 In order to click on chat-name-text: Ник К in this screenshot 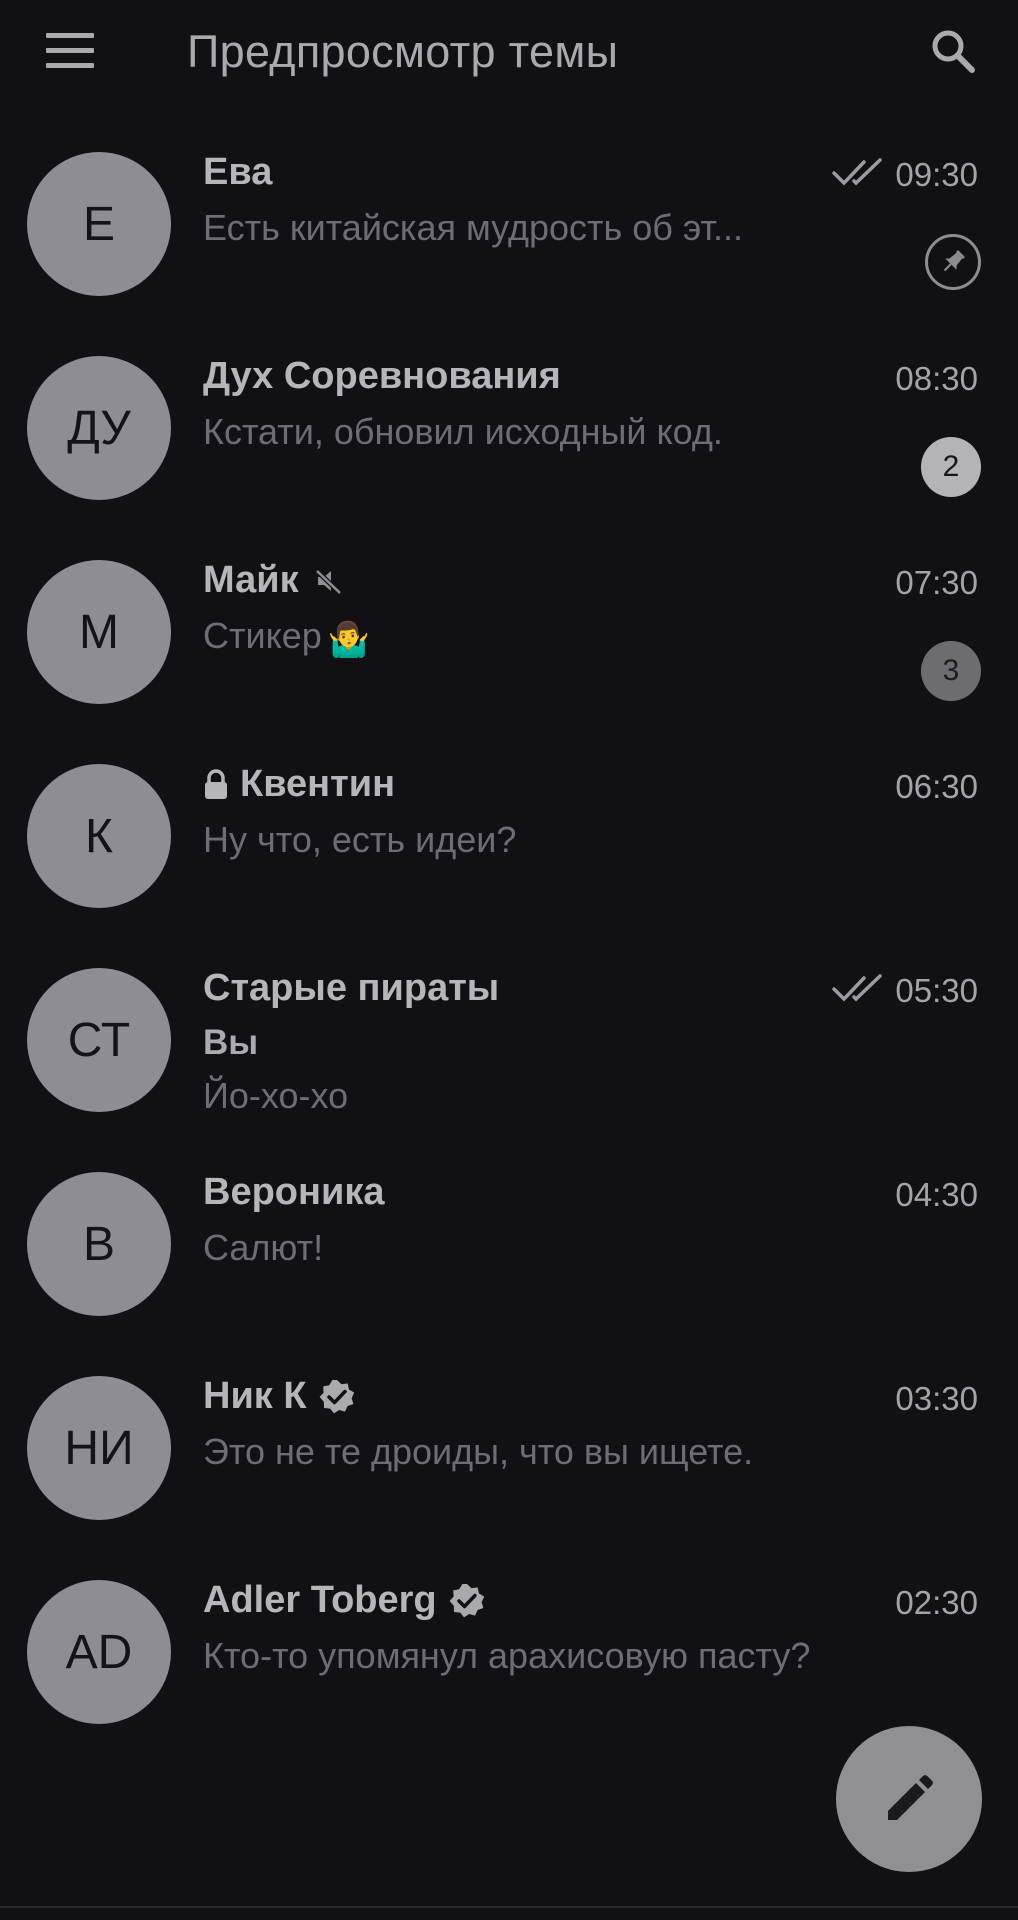, I will do `click(255, 1396)`.